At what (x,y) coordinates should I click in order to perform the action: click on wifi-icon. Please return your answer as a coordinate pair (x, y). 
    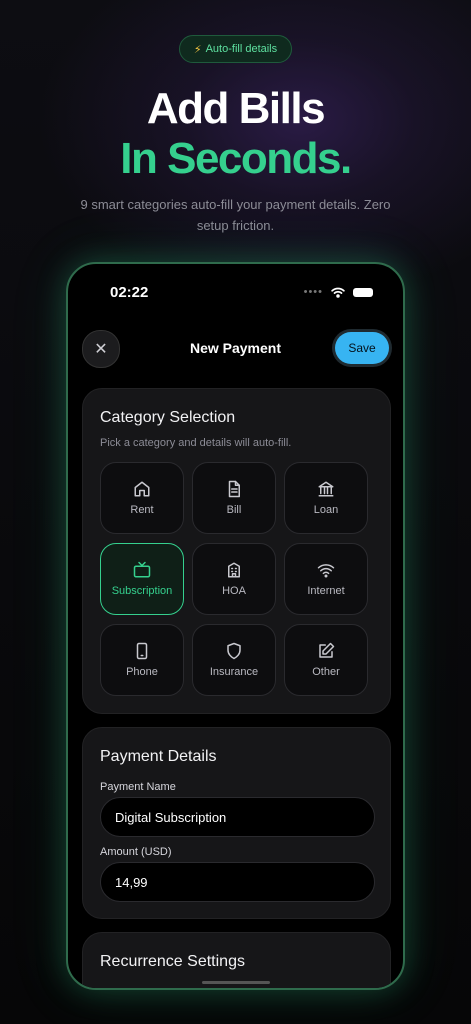
    Looking at the image, I should click on (326, 571).